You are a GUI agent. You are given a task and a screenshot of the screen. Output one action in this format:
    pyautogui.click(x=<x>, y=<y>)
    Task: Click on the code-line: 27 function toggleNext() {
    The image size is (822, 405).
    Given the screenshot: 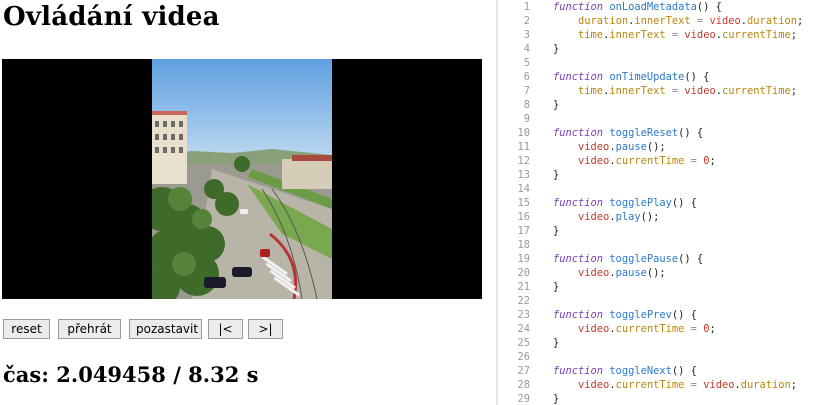 What is the action you would take?
    pyautogui.click(x=660, y=371)
    